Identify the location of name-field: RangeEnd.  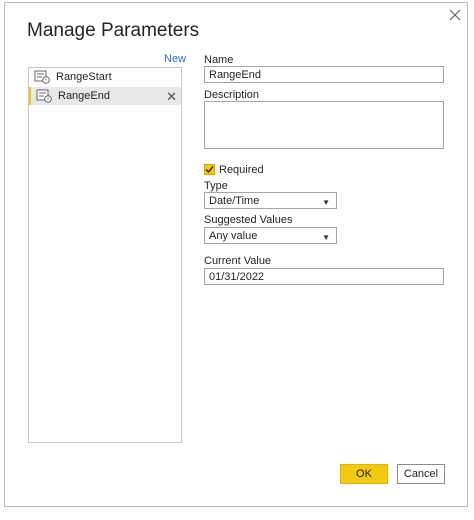
(324, 74).